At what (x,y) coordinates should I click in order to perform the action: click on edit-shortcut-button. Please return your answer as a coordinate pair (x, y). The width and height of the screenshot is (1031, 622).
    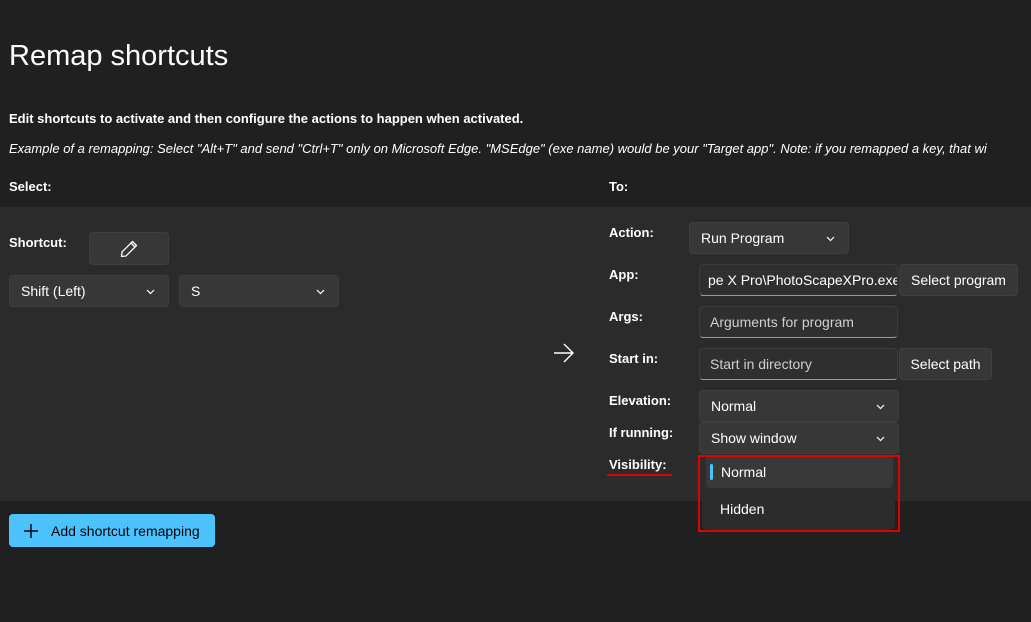
    Looking at the image, I should click on (129, 248).